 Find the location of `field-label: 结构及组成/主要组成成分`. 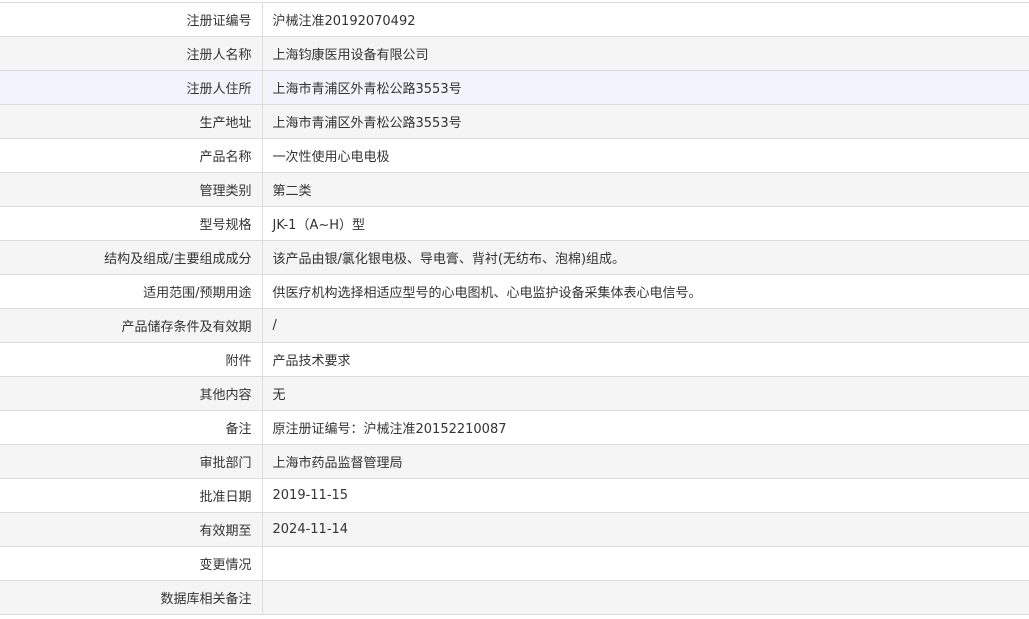

field-label: 结构及组成/主要组成成分 is located at coordinates (131, 257).